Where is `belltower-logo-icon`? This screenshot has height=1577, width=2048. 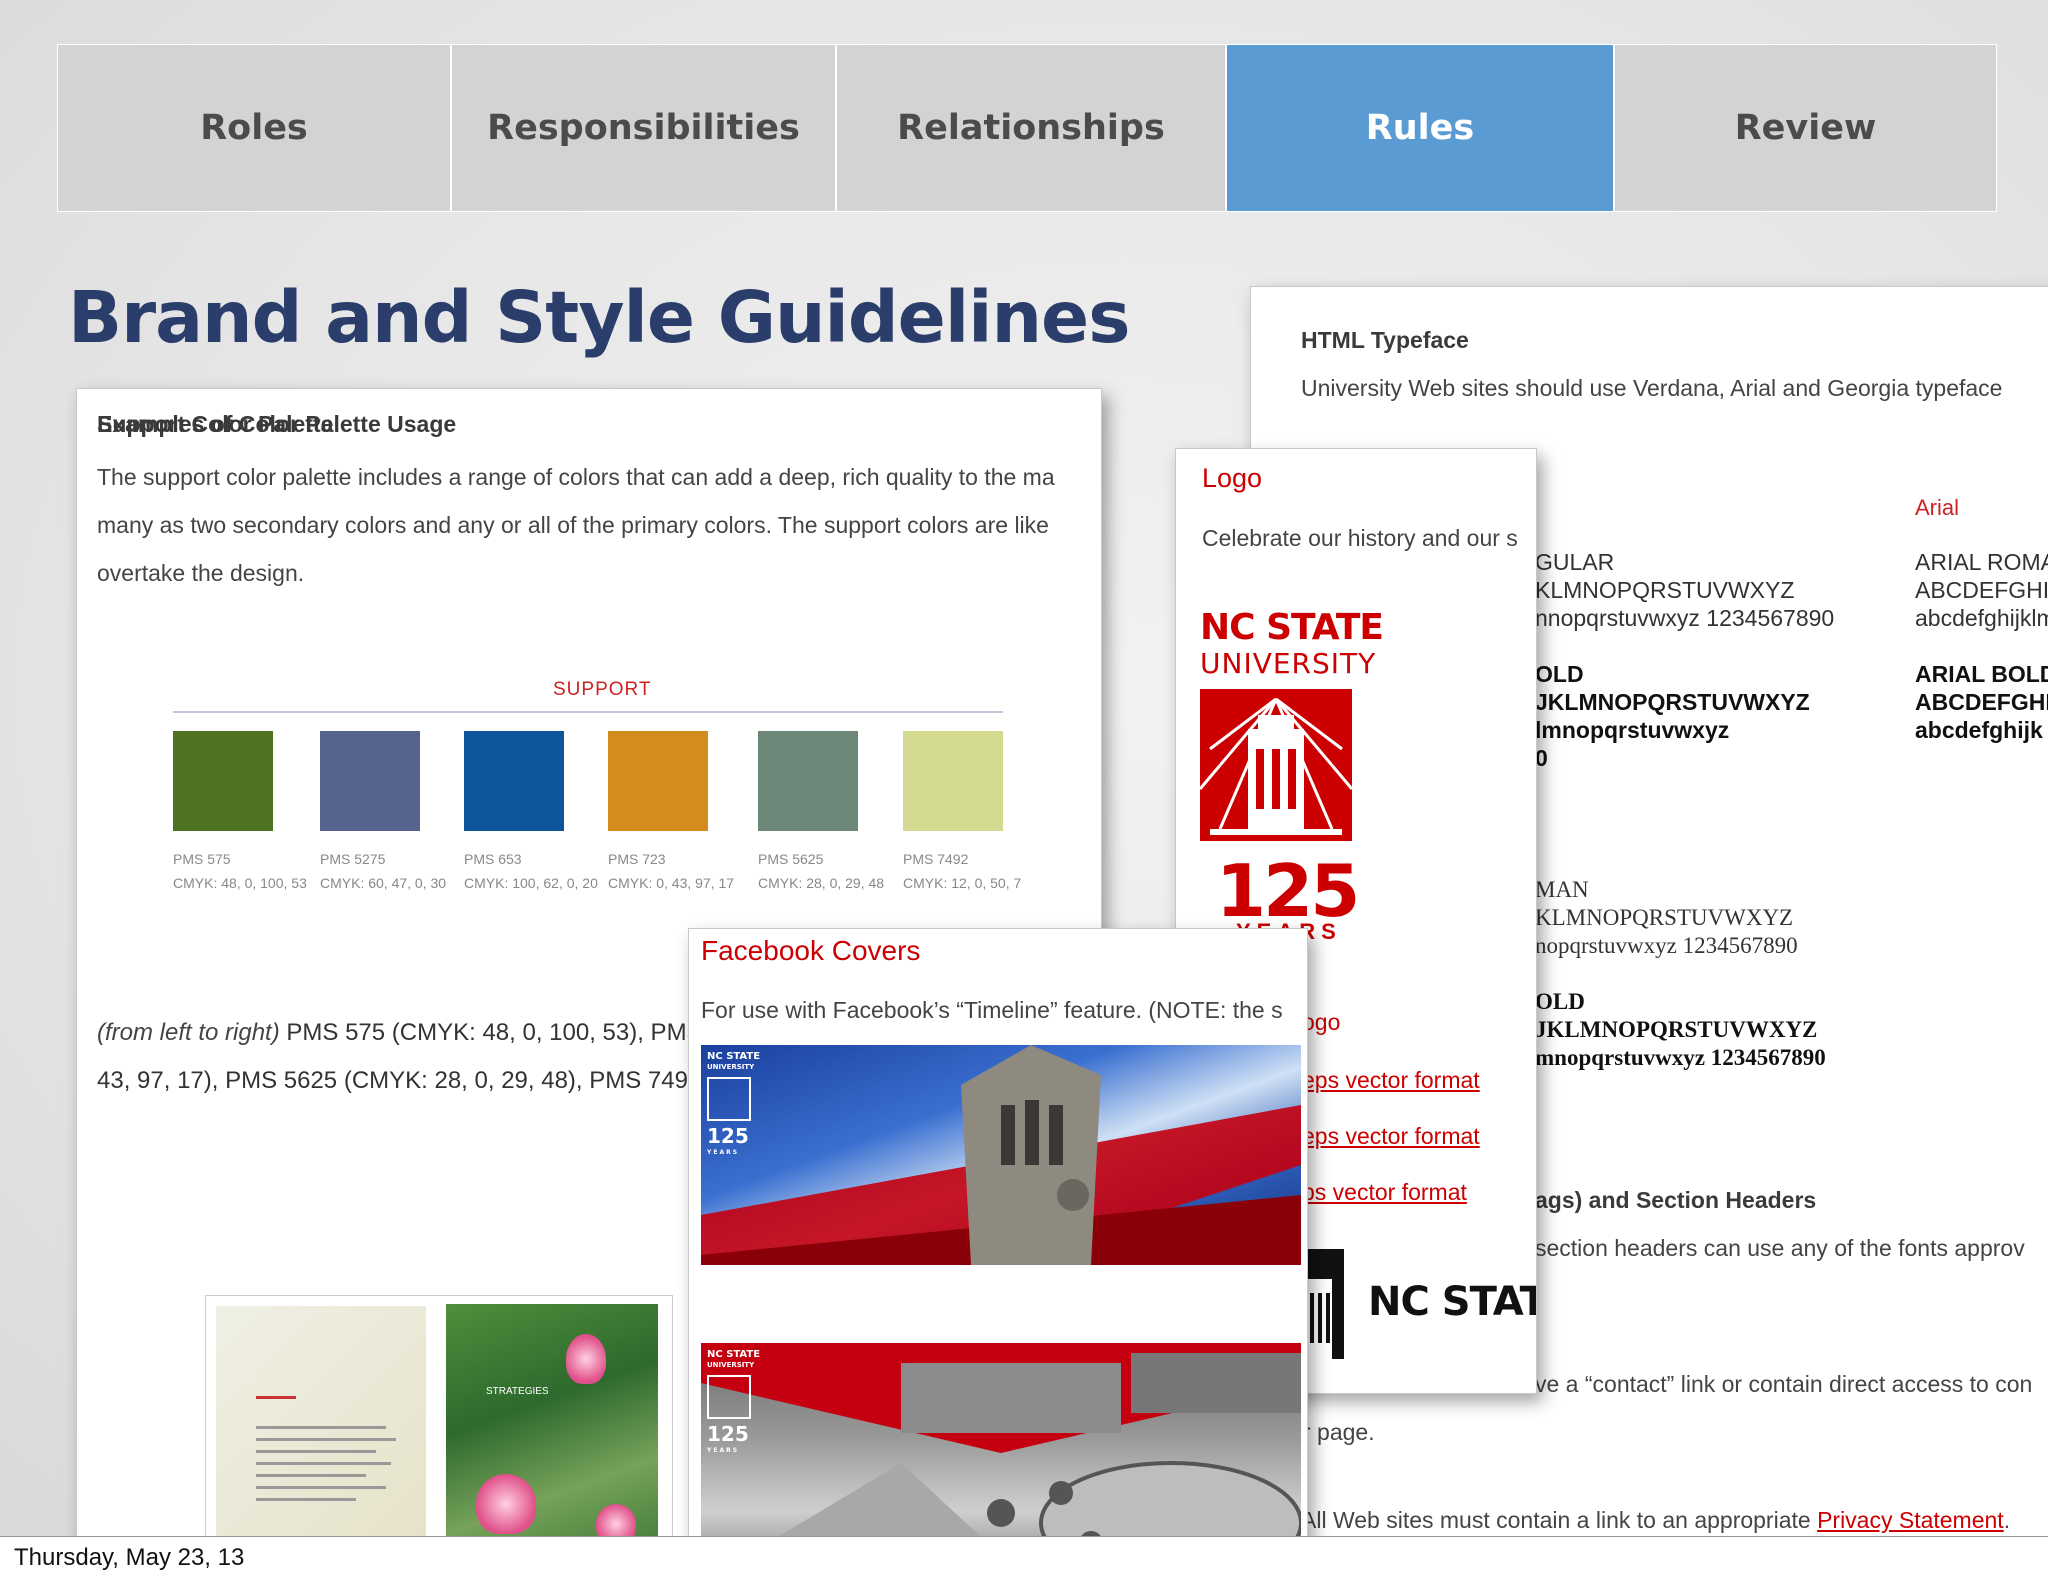
belltower-logo-icon is located at coordinates (1276, 765).